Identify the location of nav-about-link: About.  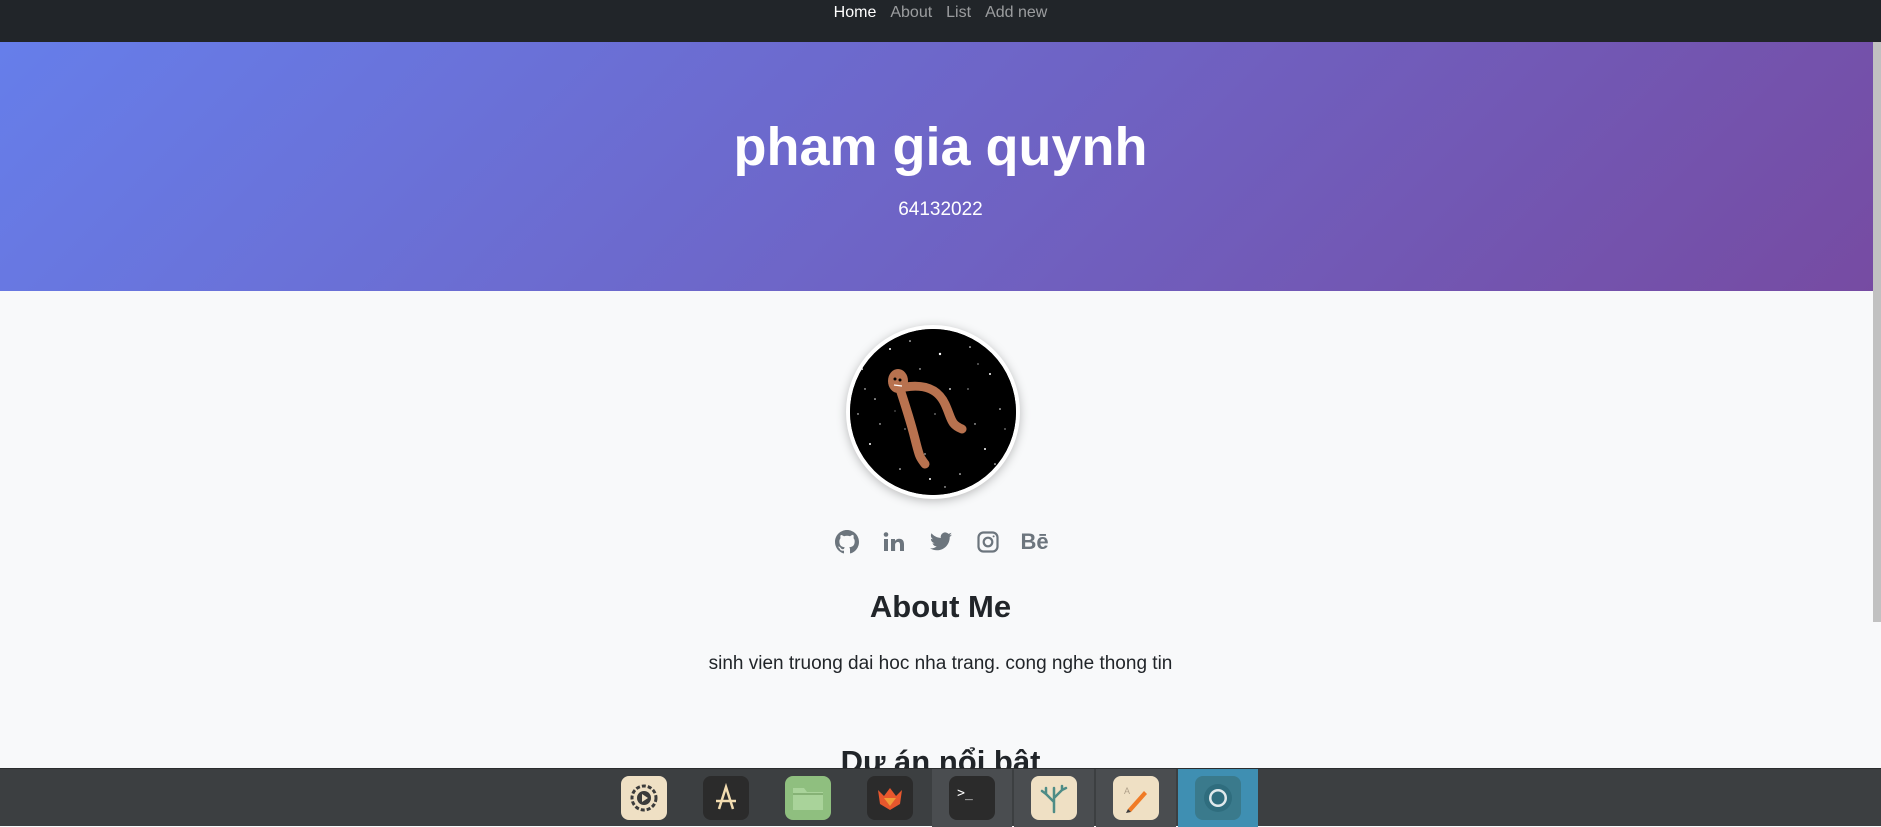
(911, 13).